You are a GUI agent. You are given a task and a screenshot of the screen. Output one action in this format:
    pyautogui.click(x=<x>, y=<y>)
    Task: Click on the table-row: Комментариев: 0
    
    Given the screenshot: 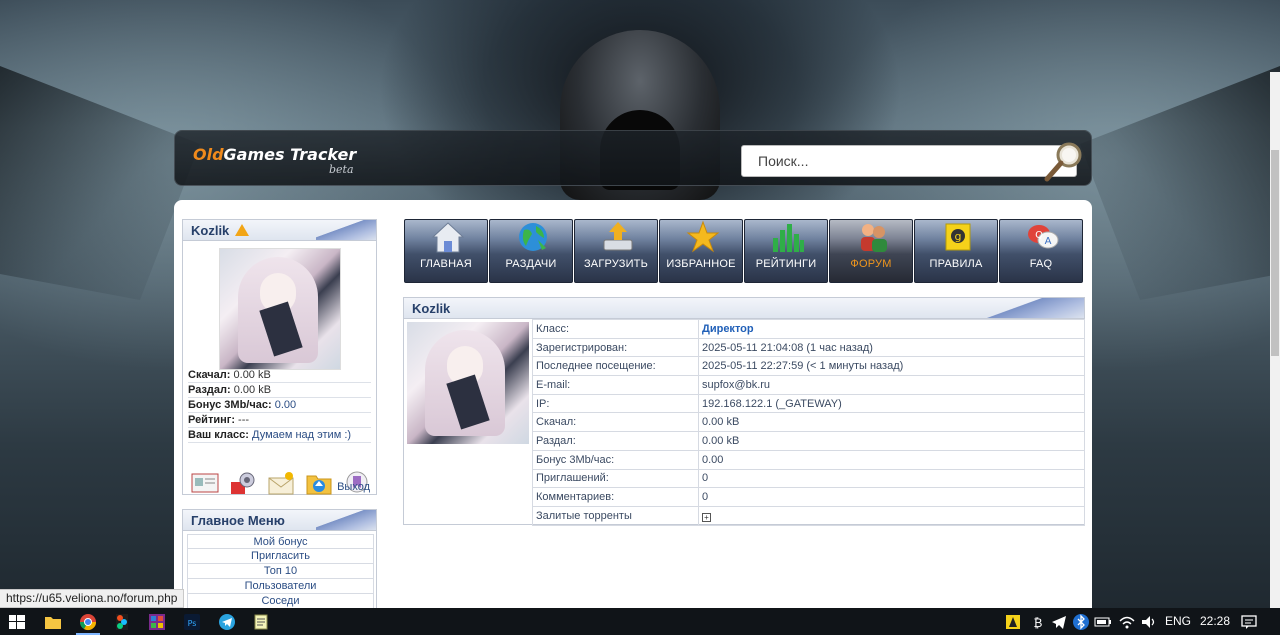 What is the action you would take?
    pyautogui.click(x=808, y=497)
    